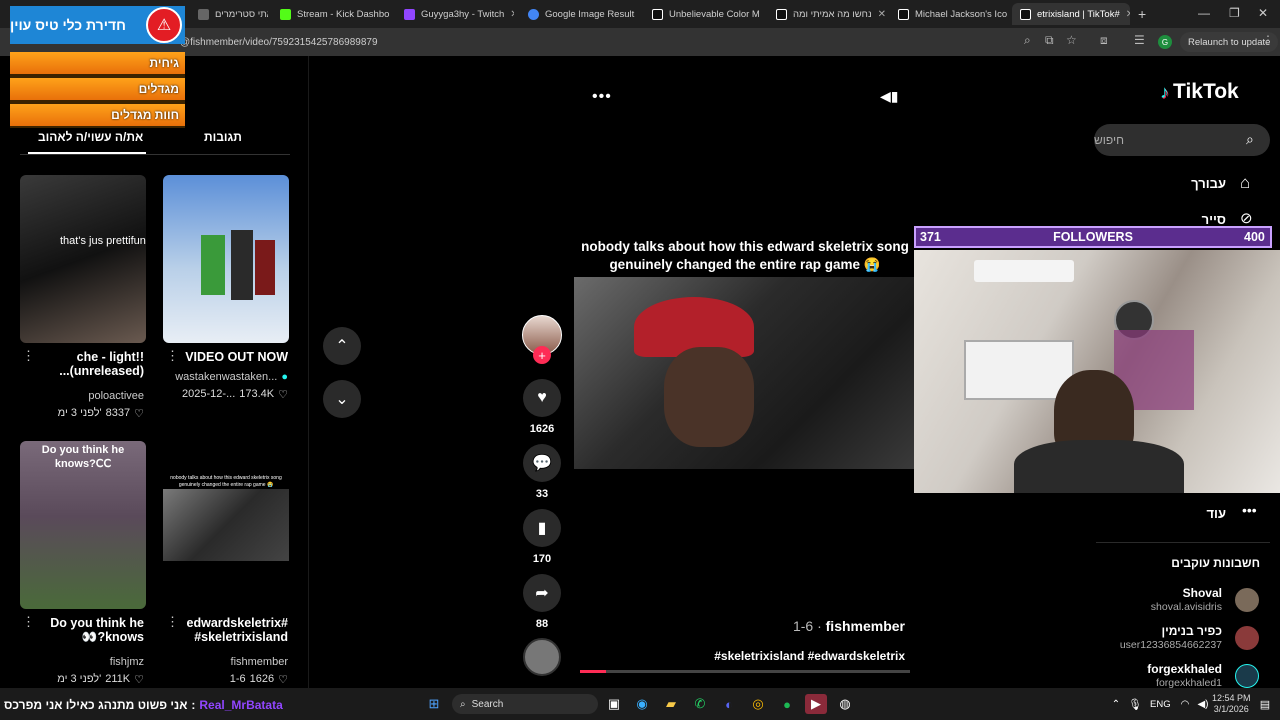 The height and width of the screenshot is (720, 1280). I want to click on browser-tab: נחשו מה אמיתי ומה ✕, so click(828, 14).